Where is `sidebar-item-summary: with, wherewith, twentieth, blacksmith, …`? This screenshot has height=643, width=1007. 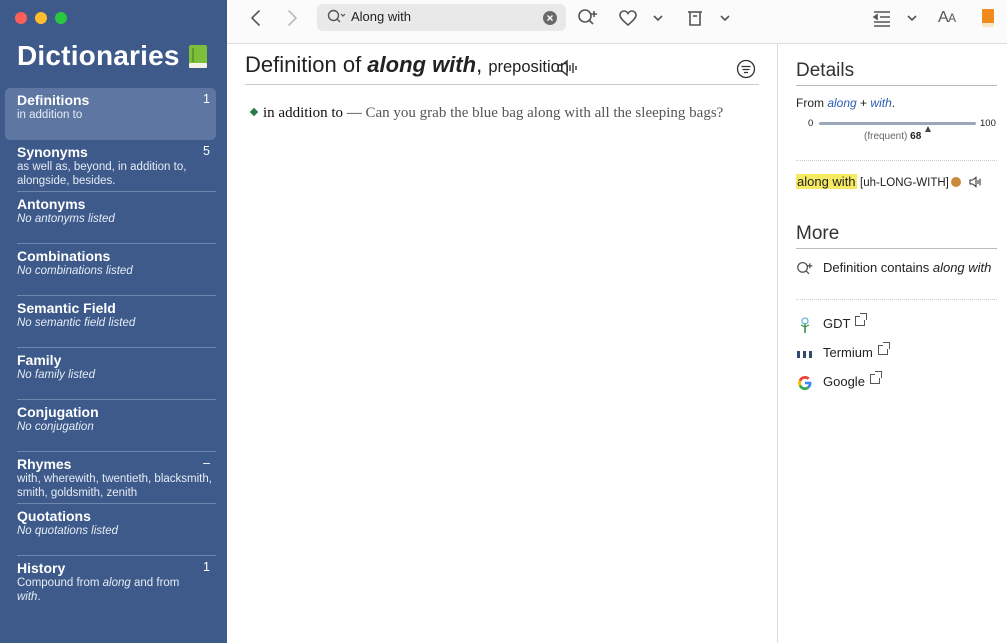
sidebar-item-summary: with, wherewith, twentieth, blacksmith, … is located at coordinates (114, 486).